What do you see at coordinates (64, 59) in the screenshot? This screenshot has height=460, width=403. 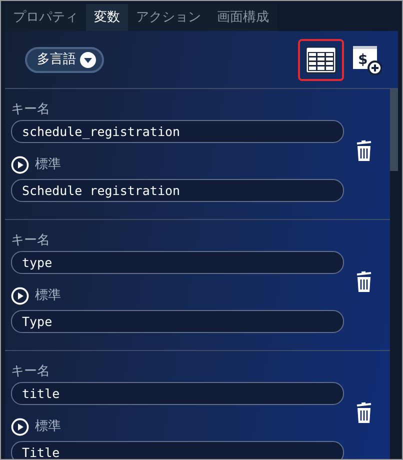 I see `language-dropdown: 多言語` at bounding box center [64, 59].